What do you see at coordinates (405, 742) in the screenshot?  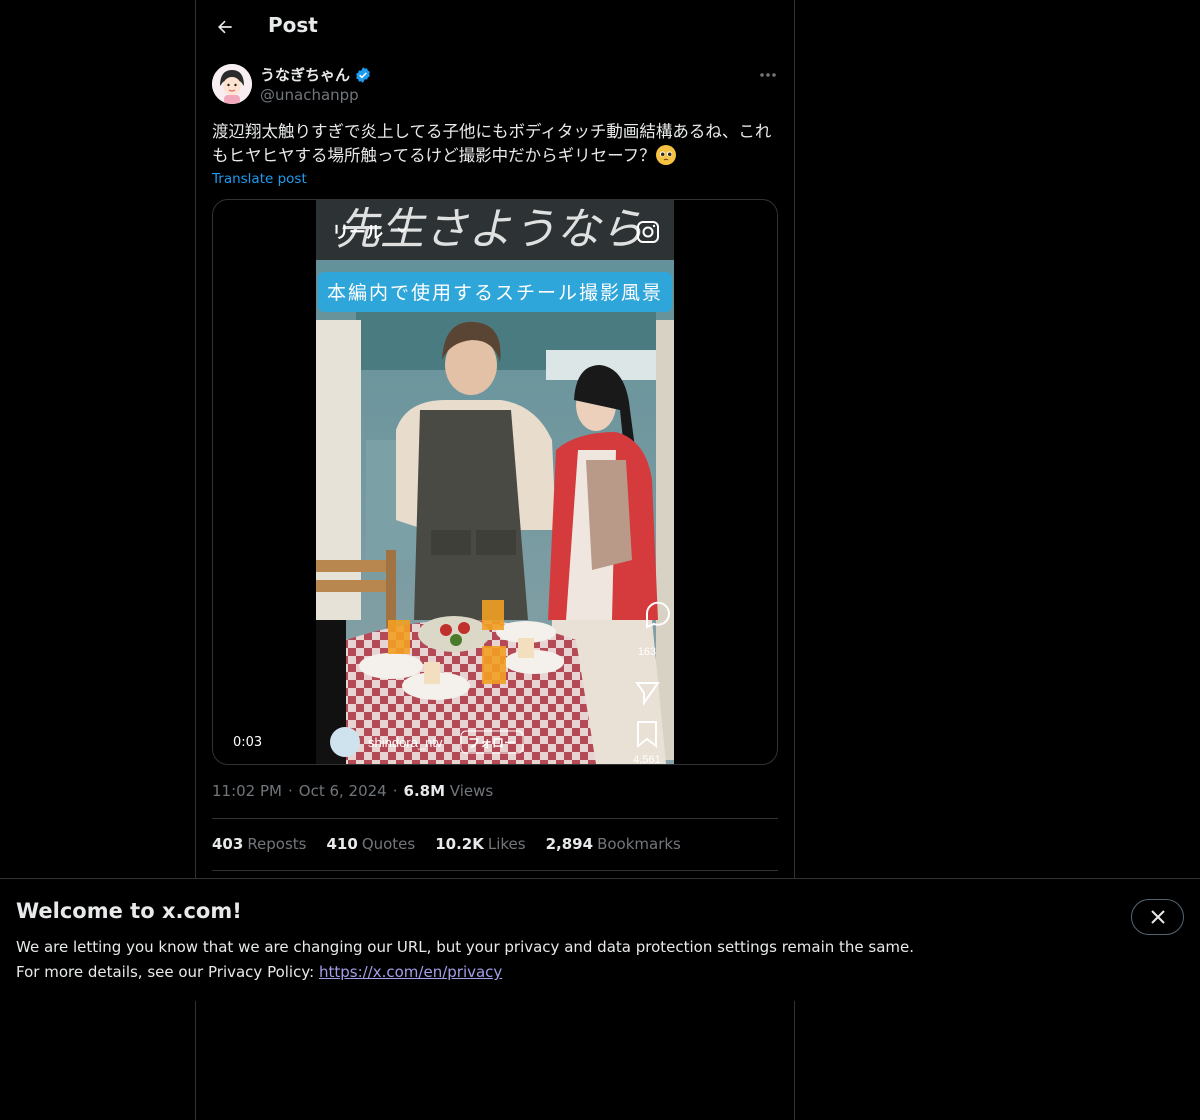 I see `account-name: shindora_ntv` at bounding box center [405, 742].